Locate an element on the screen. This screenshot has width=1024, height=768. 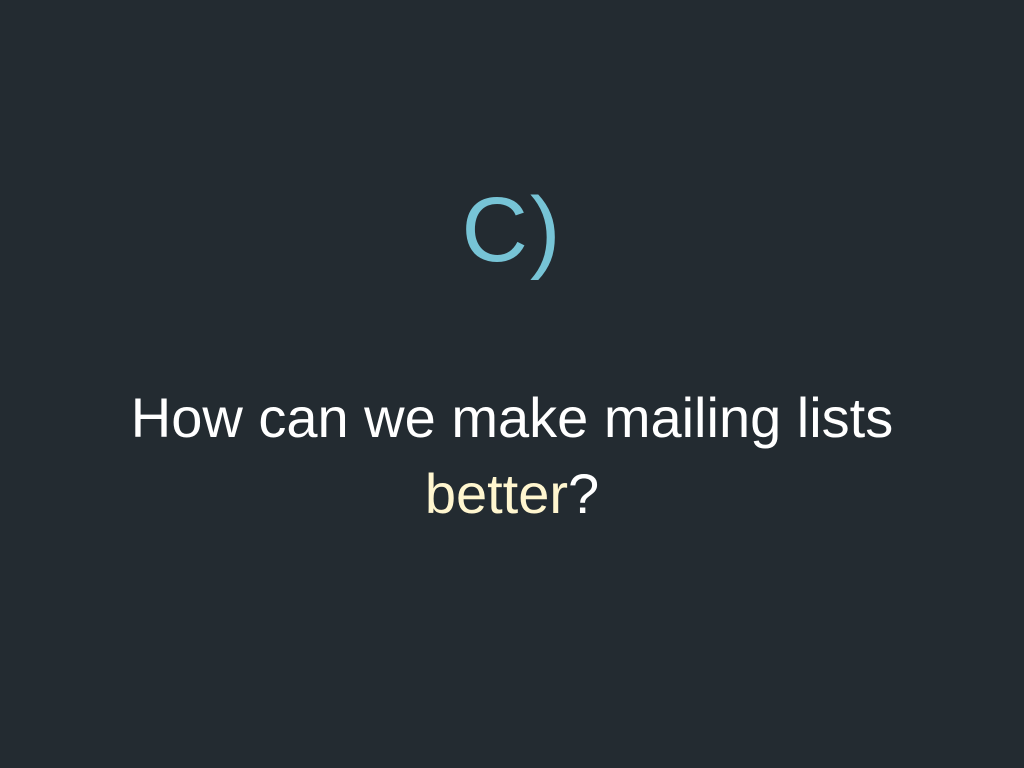
highlighted-word: better is located at coordinates (496, 493).